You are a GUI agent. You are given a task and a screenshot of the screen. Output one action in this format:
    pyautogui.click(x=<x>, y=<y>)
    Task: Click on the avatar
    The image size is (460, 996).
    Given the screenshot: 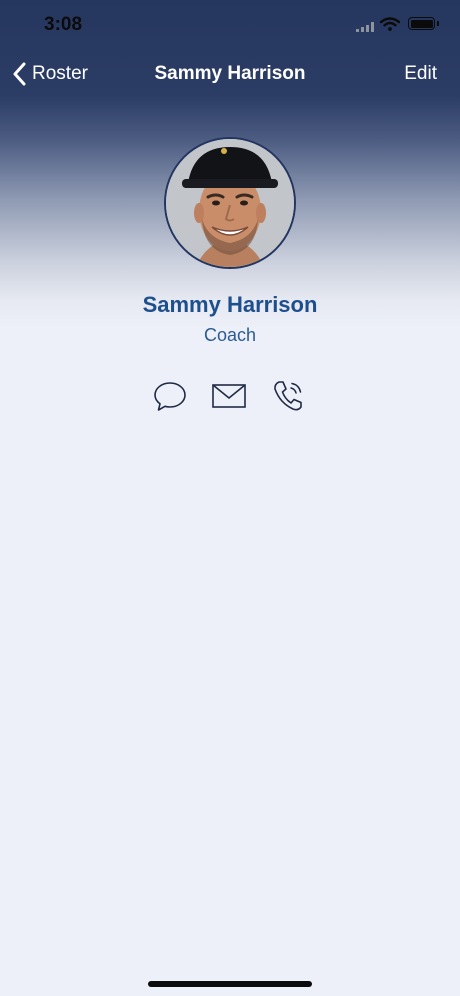 What is the action you would take?
    pyautogui.click(x=230, y=203)
    